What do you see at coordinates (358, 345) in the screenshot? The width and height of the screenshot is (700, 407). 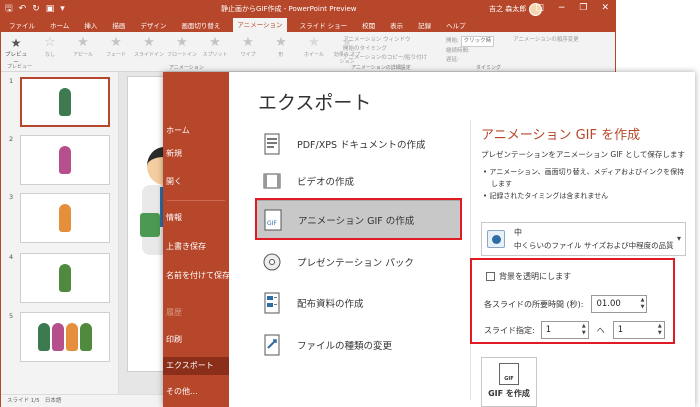 I see `export-filetype-option: ファイルの種類の変更` at bounding box center [358, 345].